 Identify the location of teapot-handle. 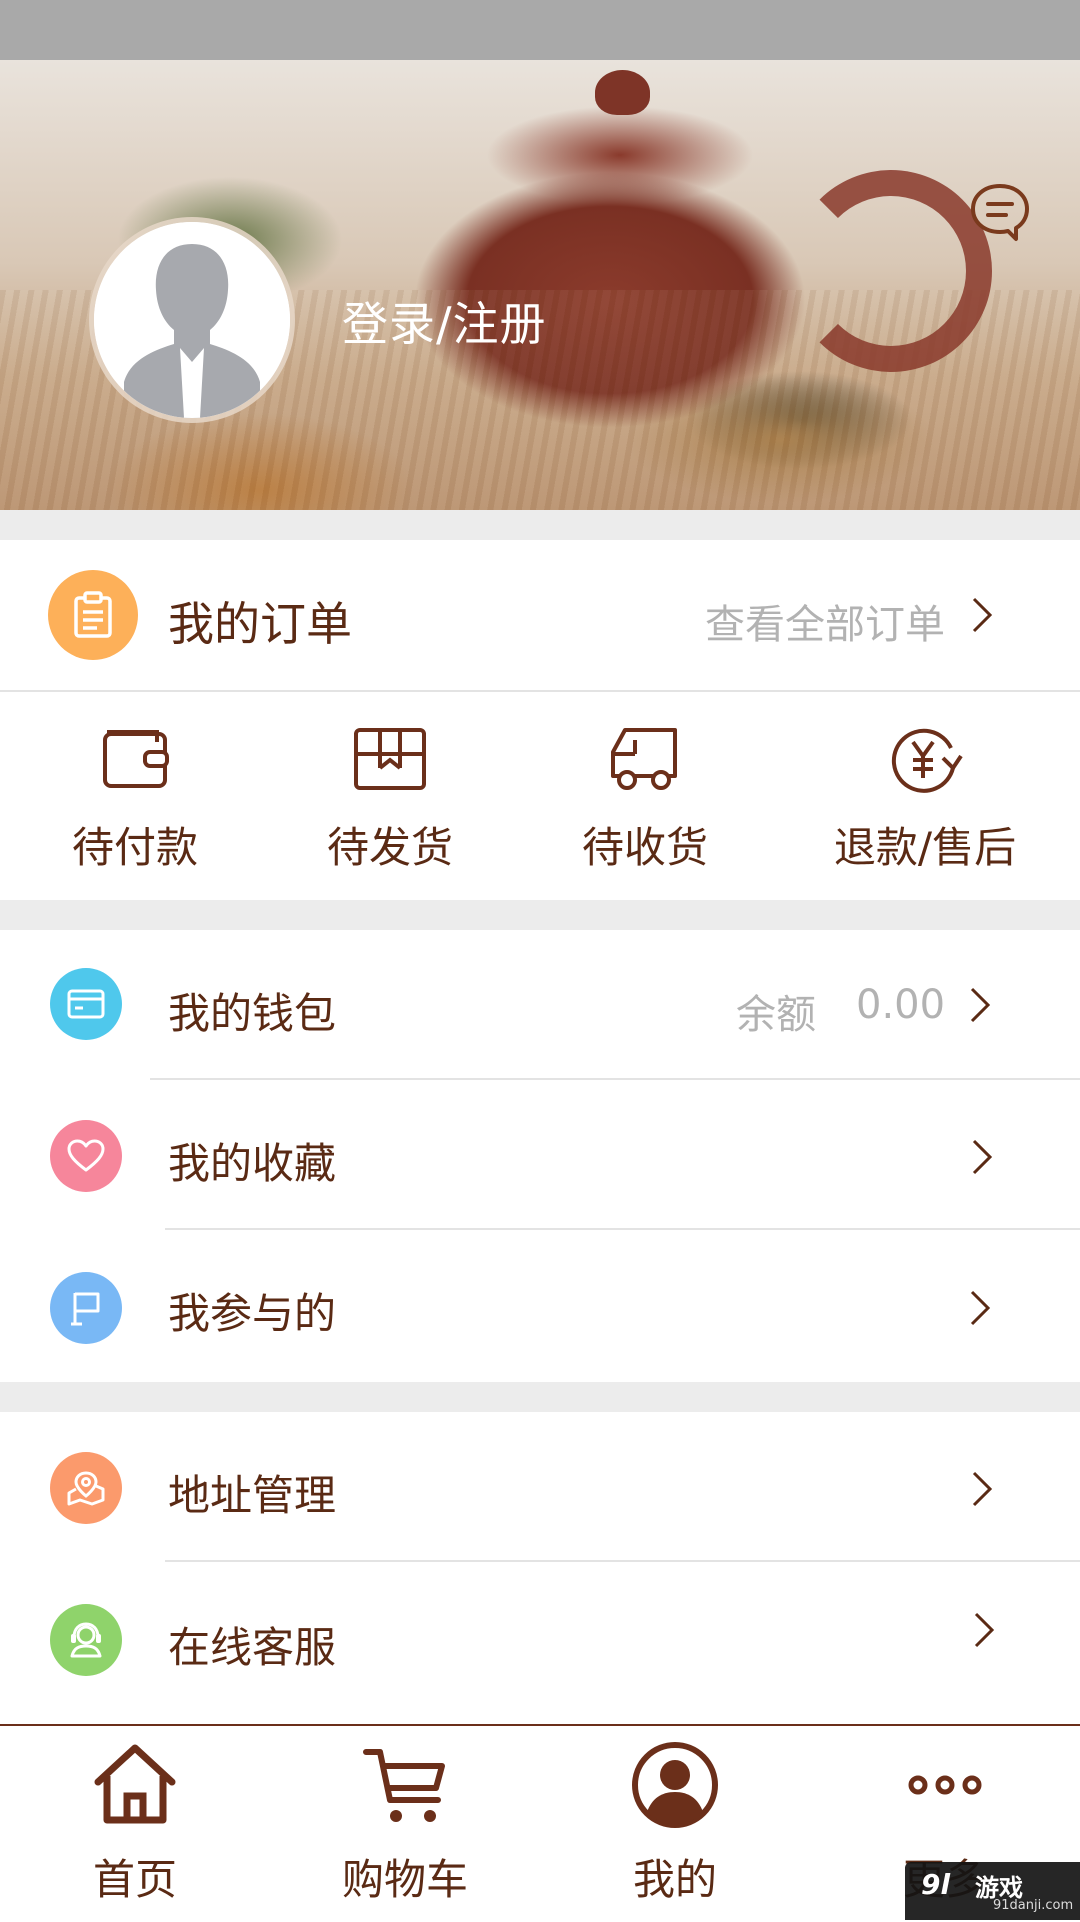
(891, 271).